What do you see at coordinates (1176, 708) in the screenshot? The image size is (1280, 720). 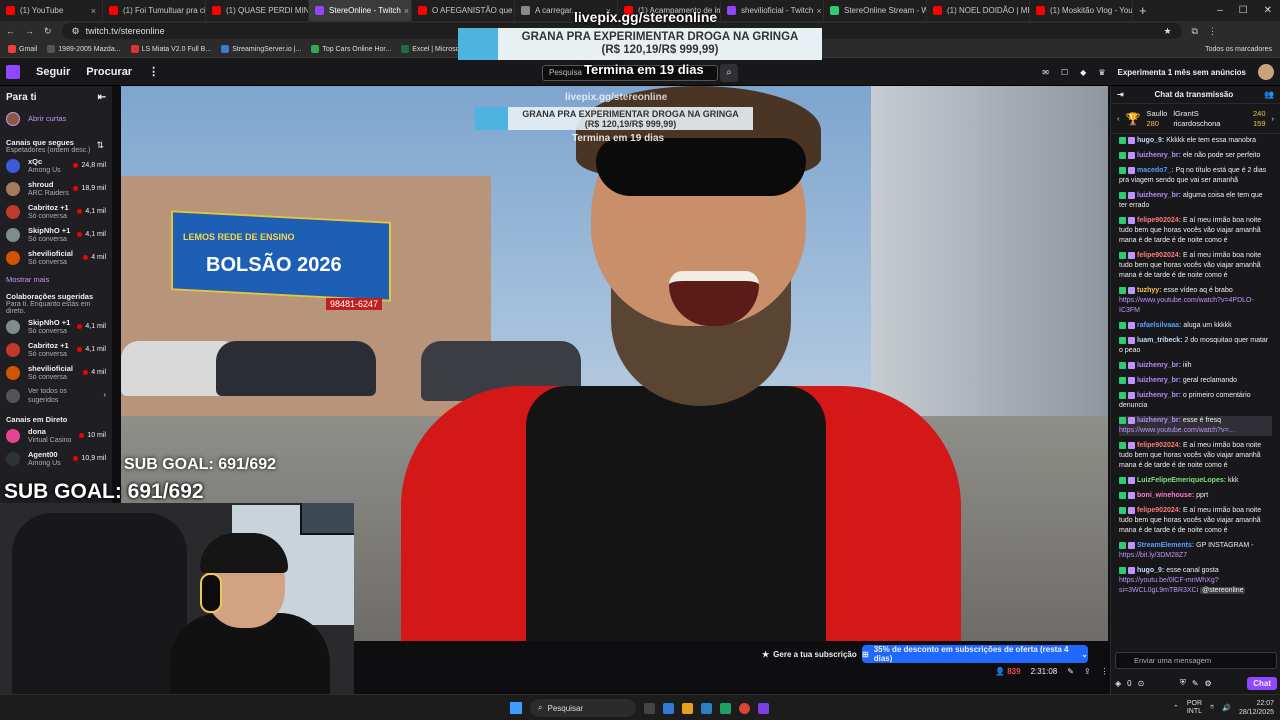 I see `tray-chevron-icon: ⌃` at bounding box center [1176, 708].